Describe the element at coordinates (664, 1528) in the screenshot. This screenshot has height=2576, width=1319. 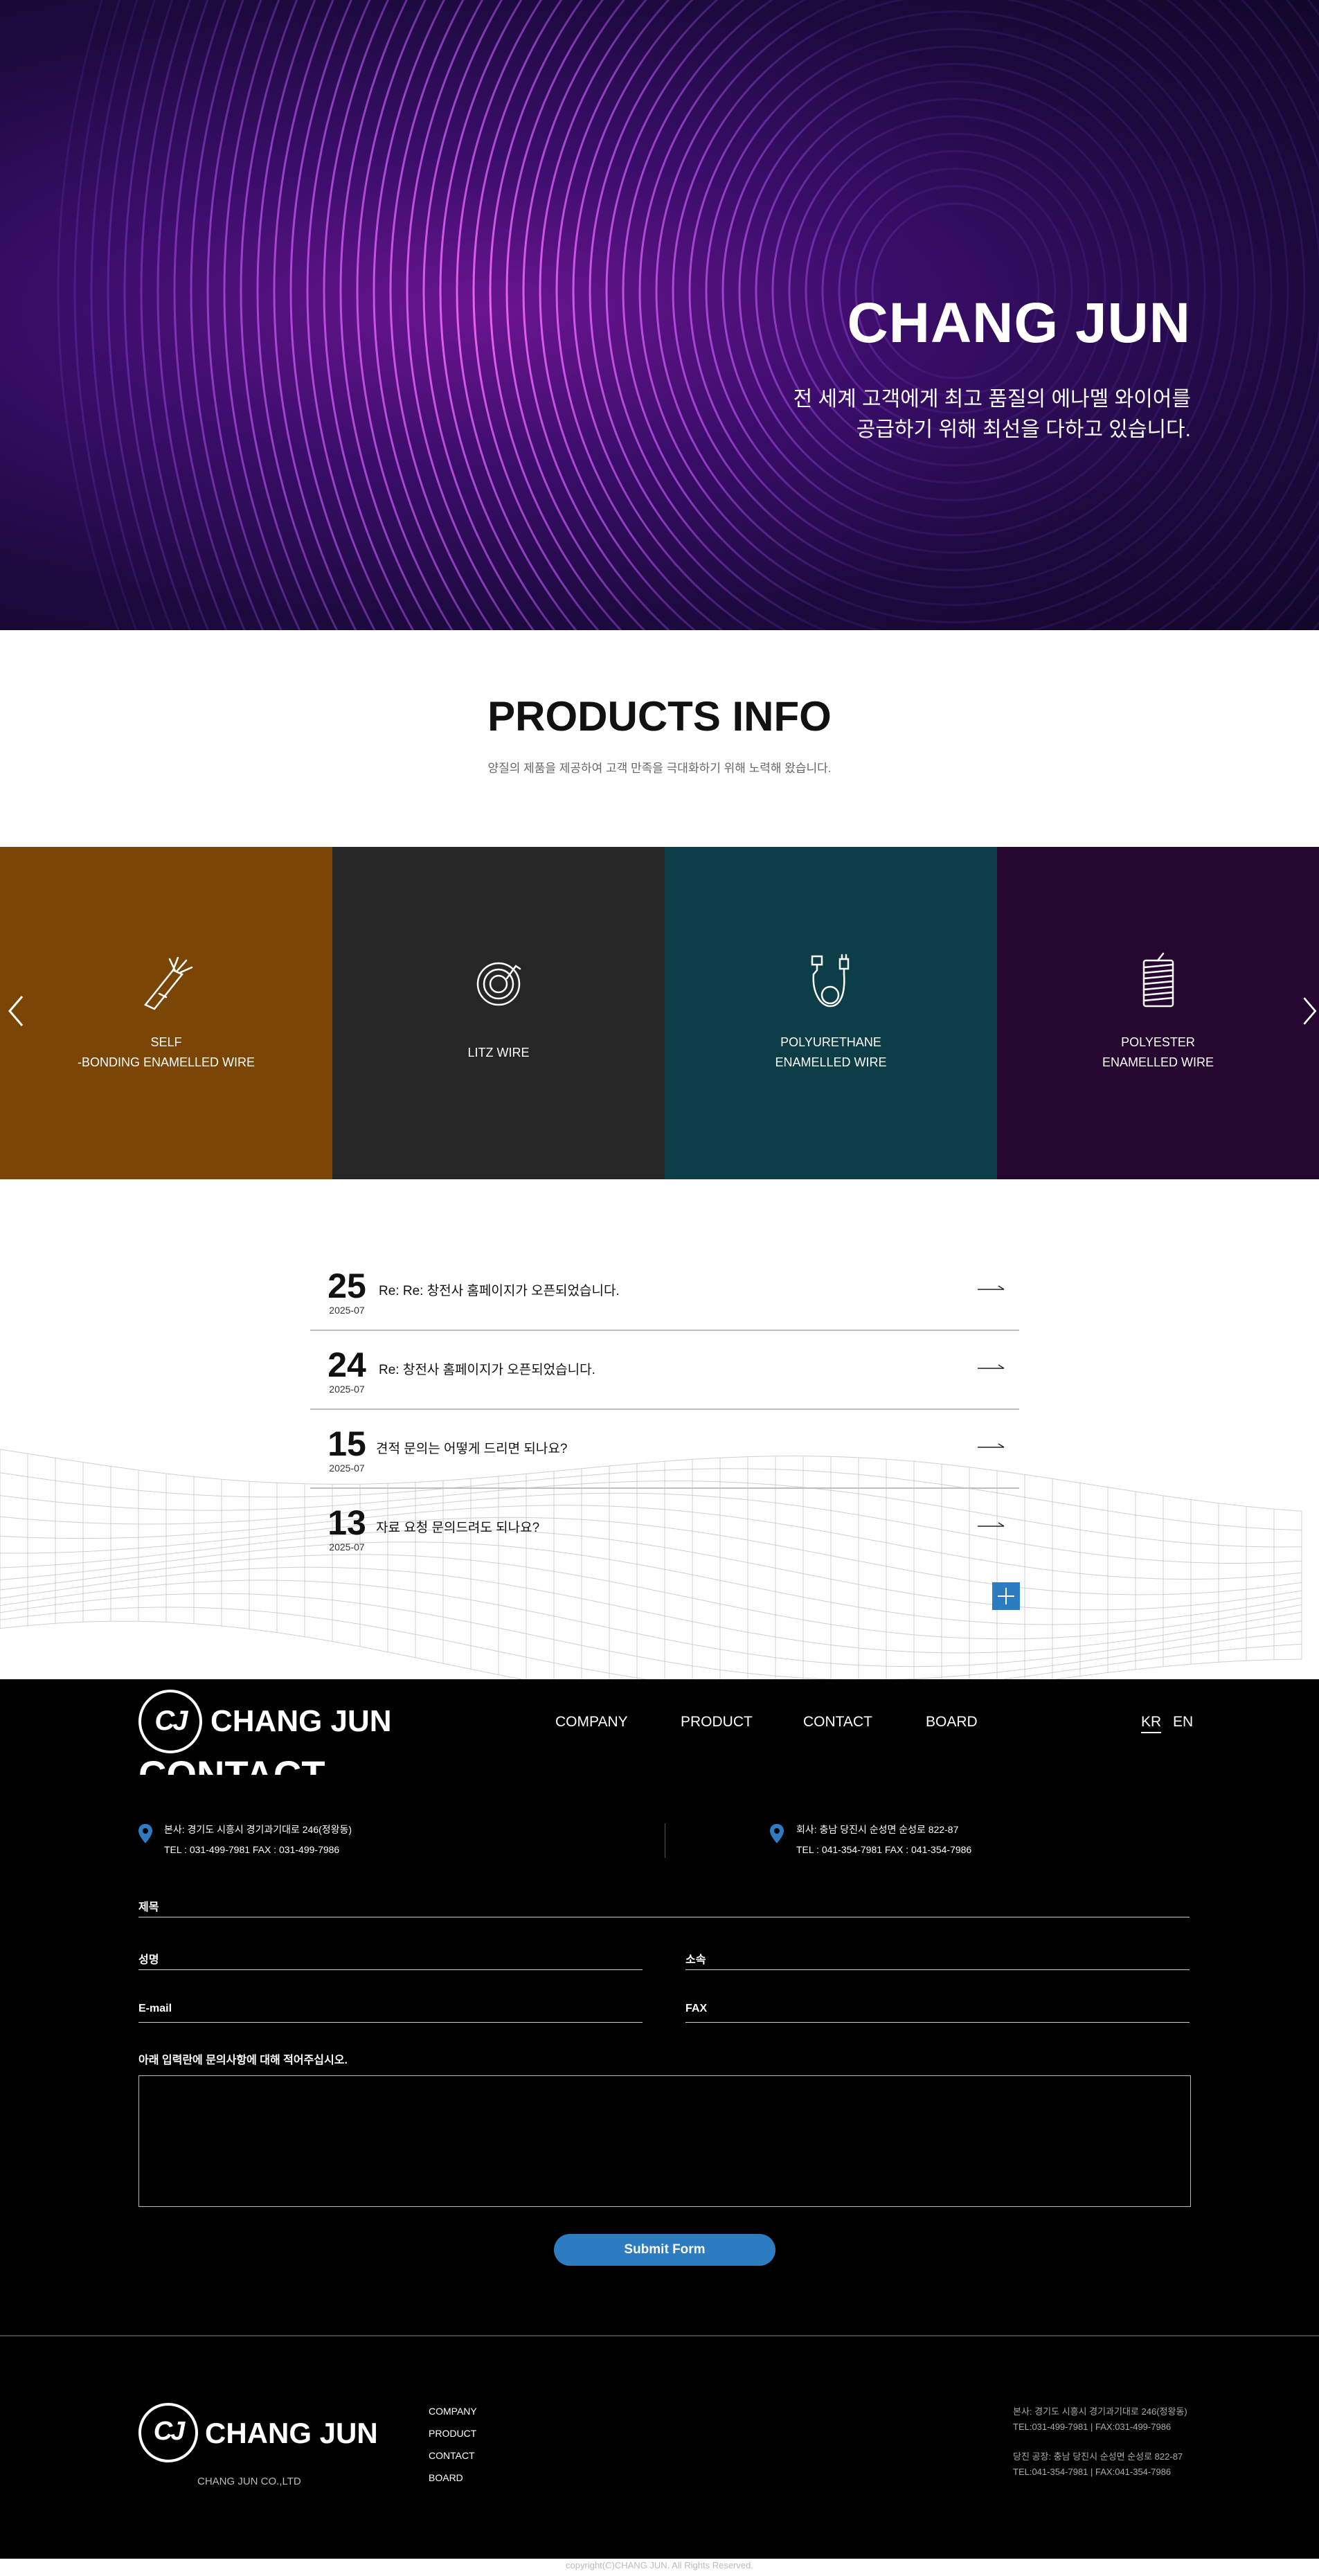
I see `board-row: 13 2025-07 자료 요청 문의드려도 되나요?` at that location.